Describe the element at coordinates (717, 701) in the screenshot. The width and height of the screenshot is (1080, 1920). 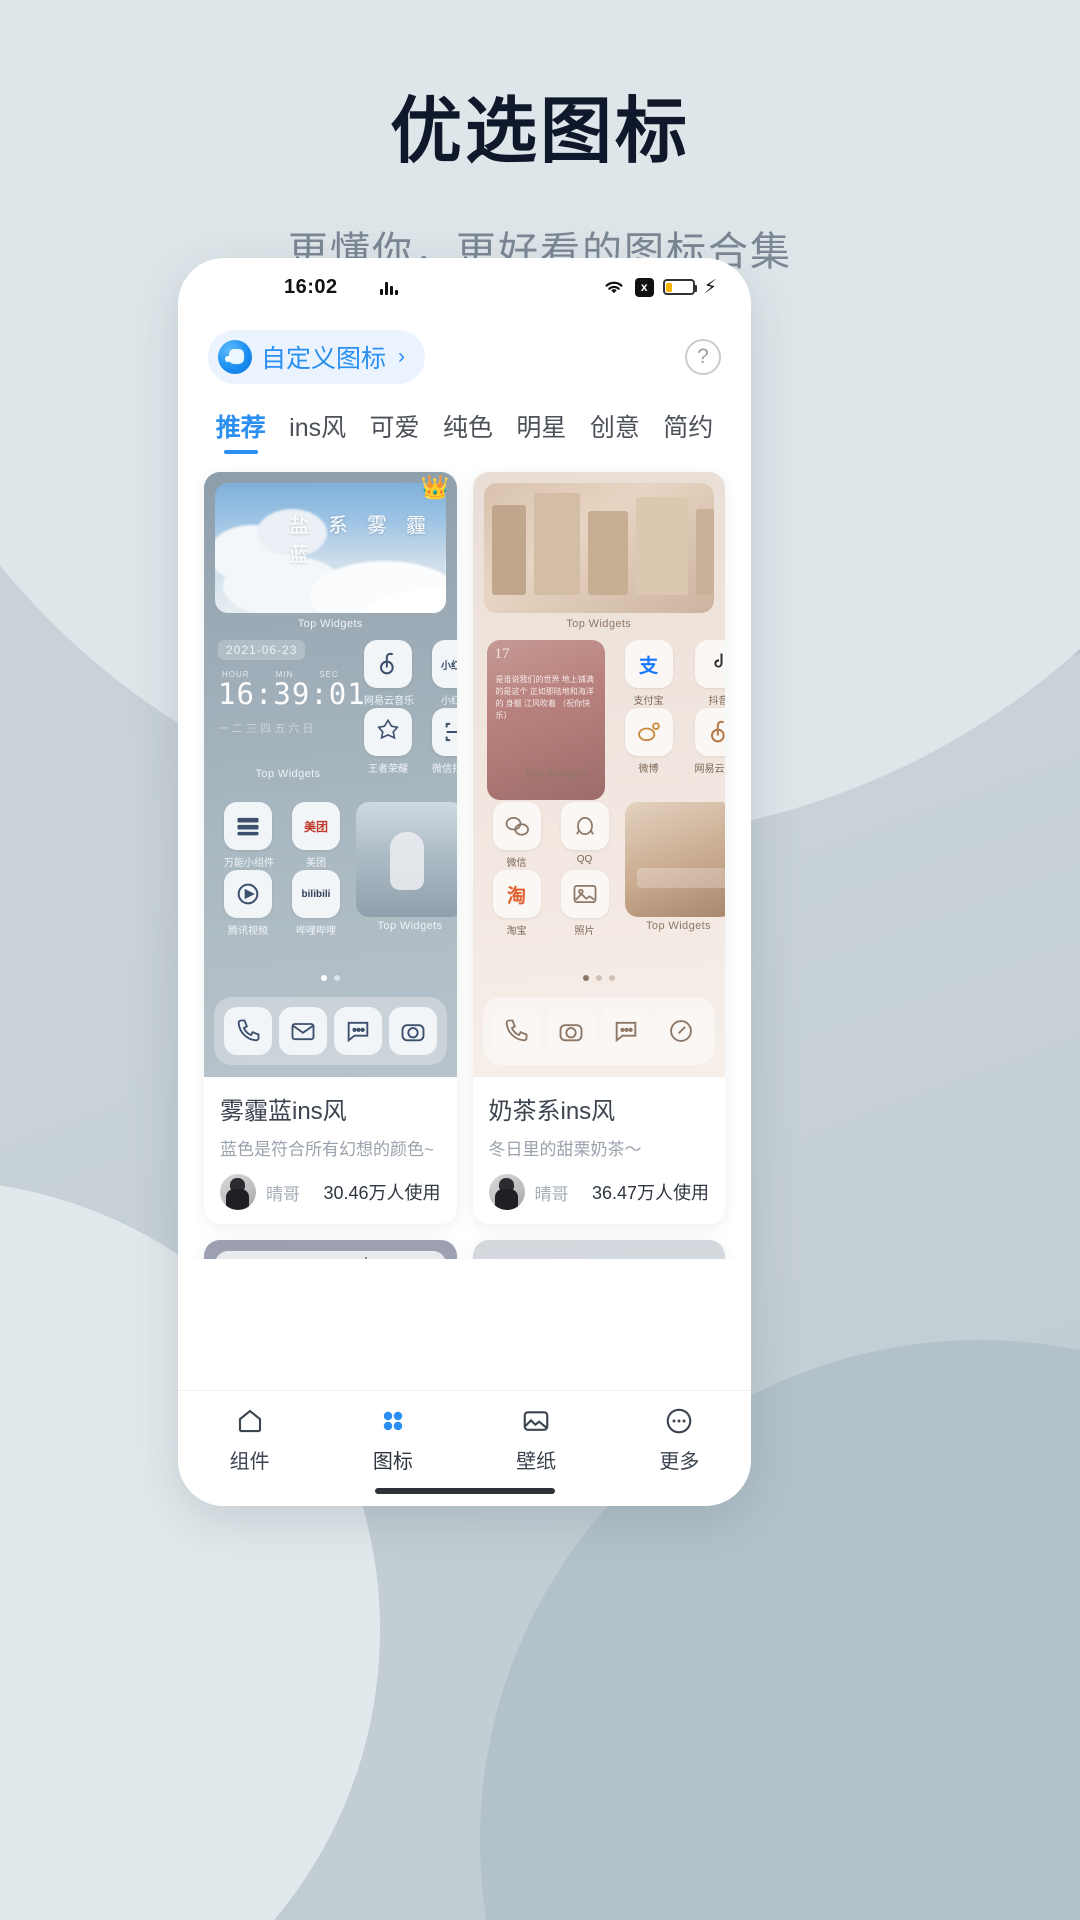
I see `app-label: 抖音` at that location.